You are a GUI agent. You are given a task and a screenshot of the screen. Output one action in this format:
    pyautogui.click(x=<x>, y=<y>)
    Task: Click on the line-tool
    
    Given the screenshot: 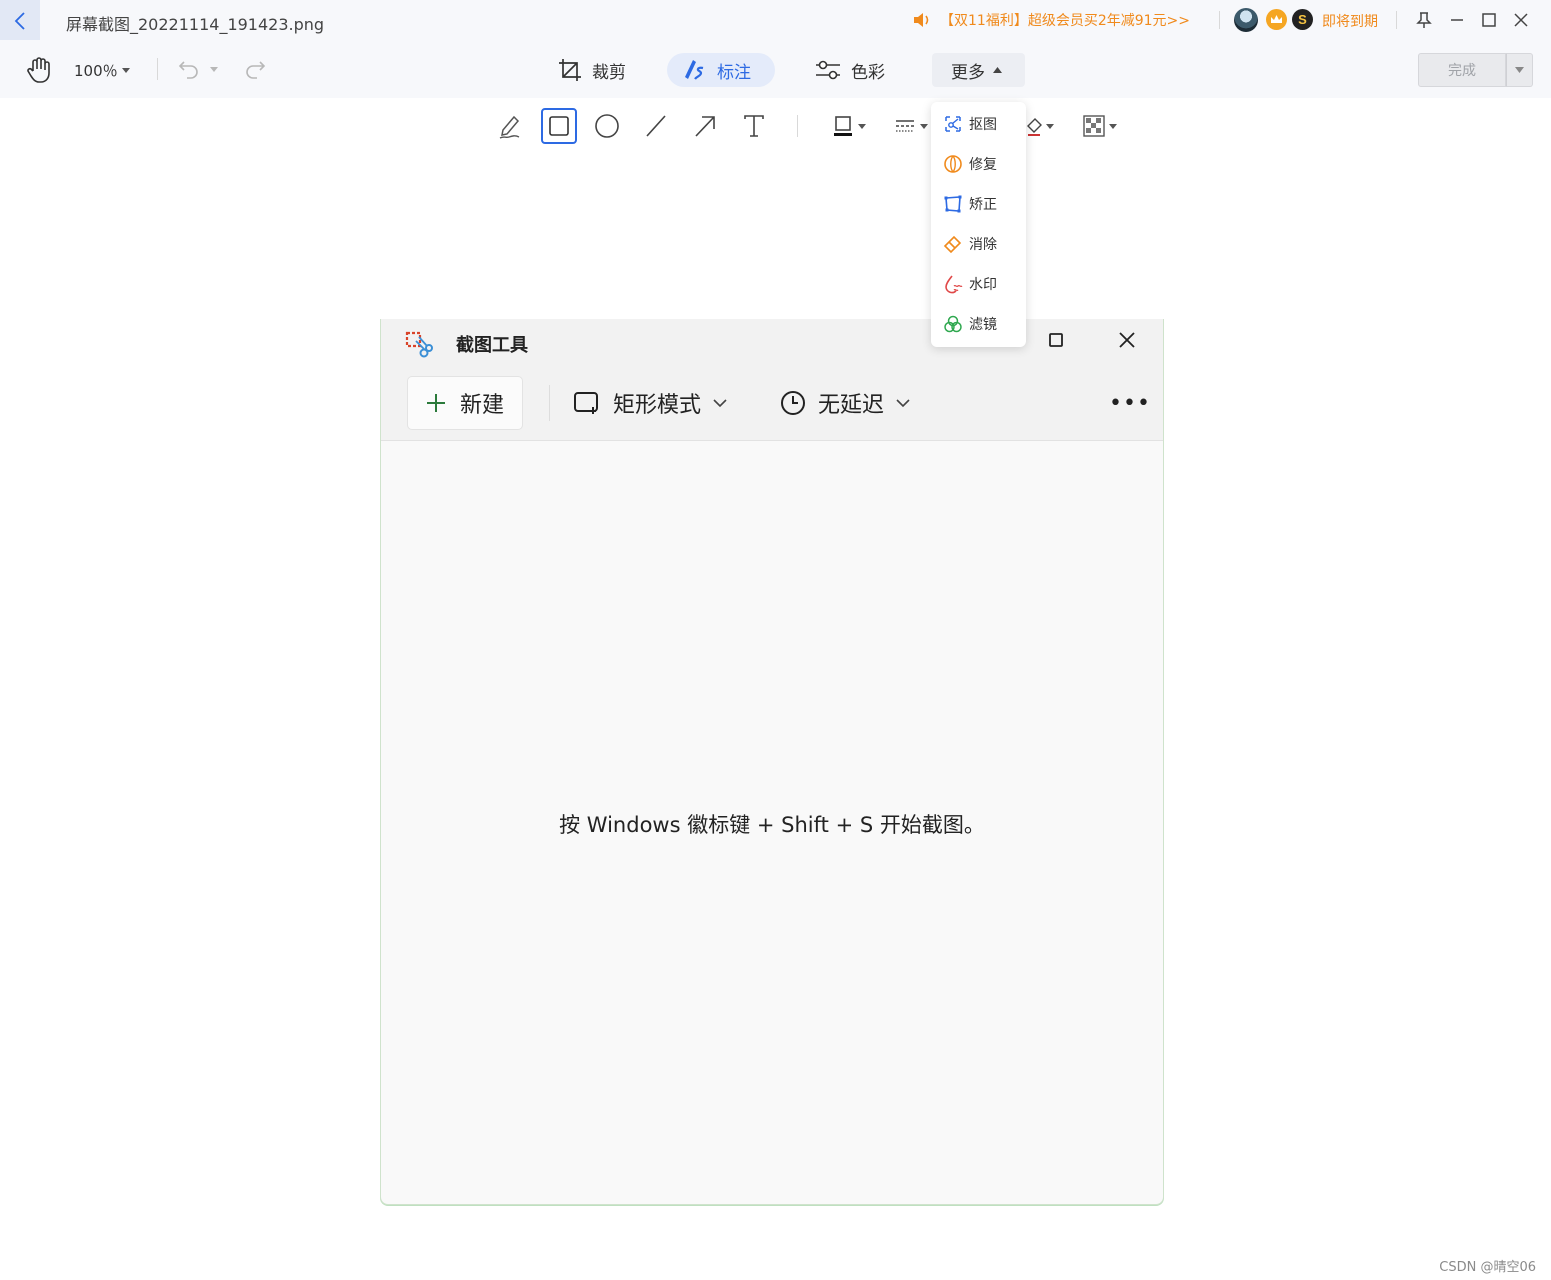 What is the action you would take?
    pyautogui.click(x=656, y=126)
    